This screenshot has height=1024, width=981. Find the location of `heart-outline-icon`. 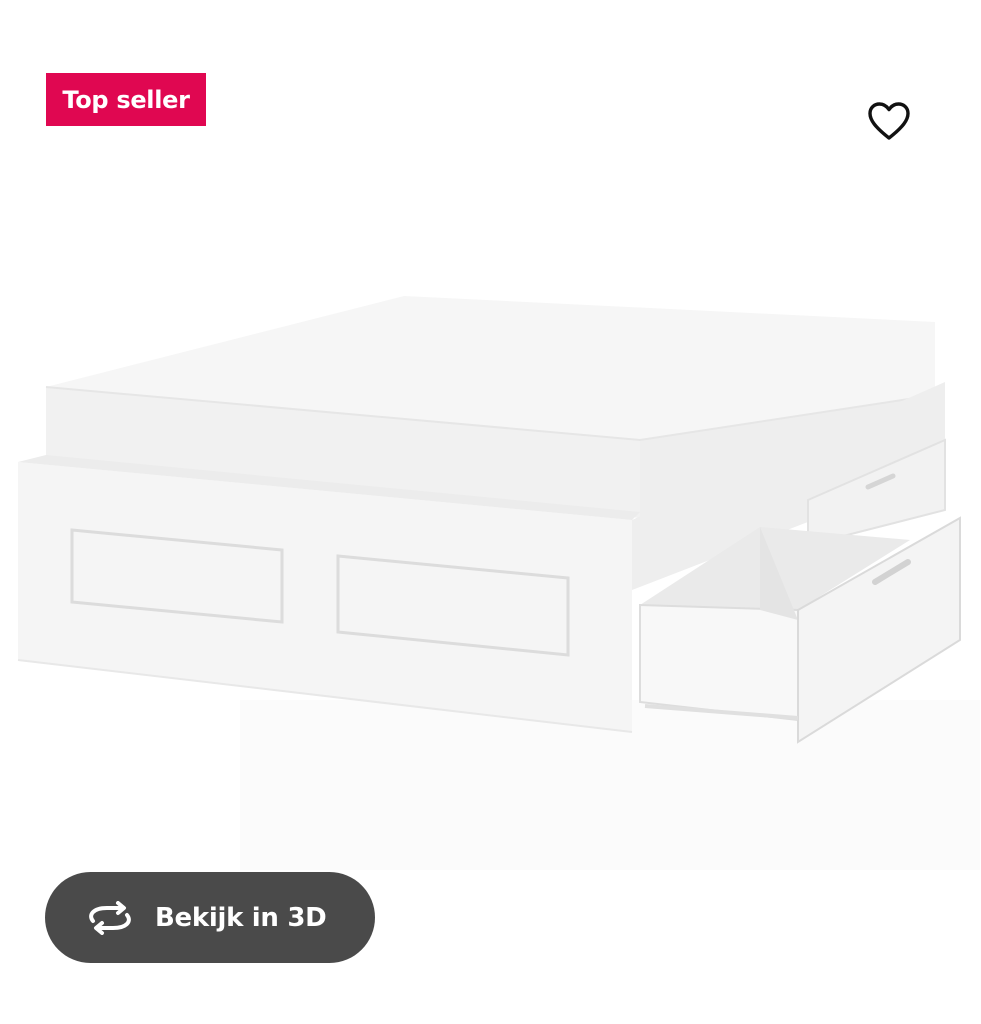

heart-outline-icon is located at coordinates (889, 121).